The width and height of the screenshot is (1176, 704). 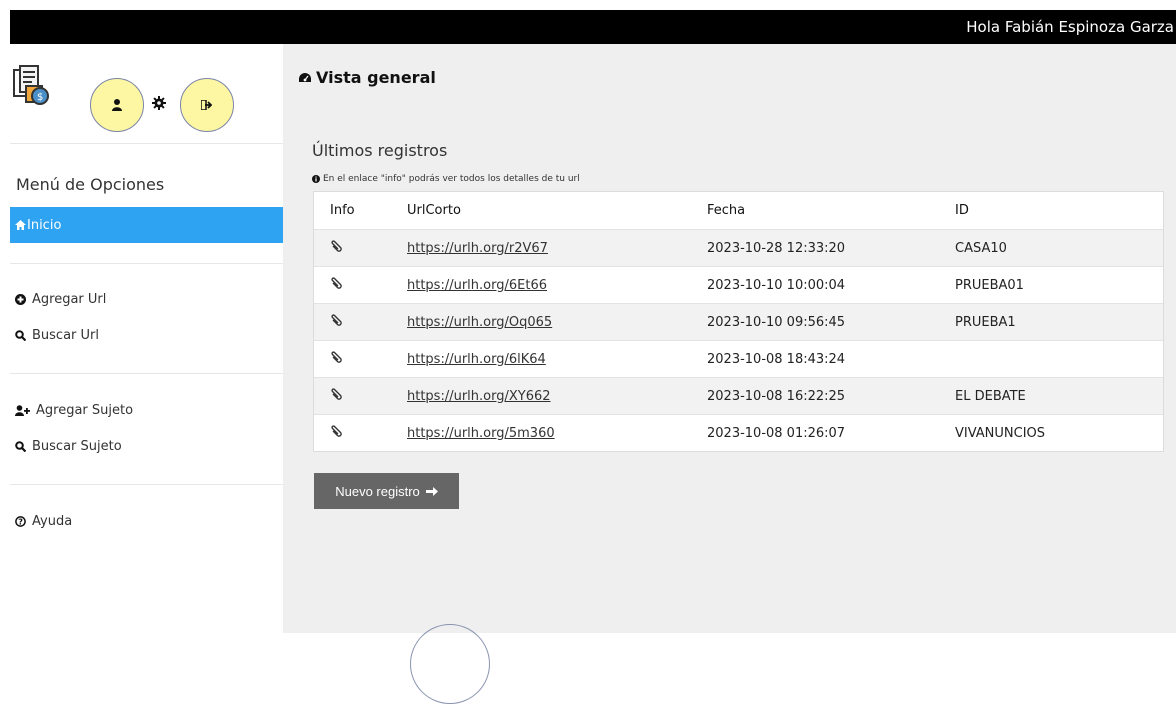 I want to click on sidebar-item-label: Inicio, so click(x=44, y=225).